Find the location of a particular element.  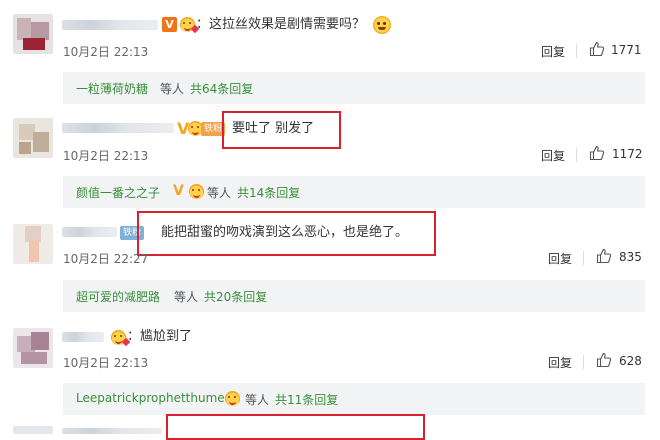

comment-text: ：这拉丝效果是剧情需要吗？ is located at coordinates (281, 24).